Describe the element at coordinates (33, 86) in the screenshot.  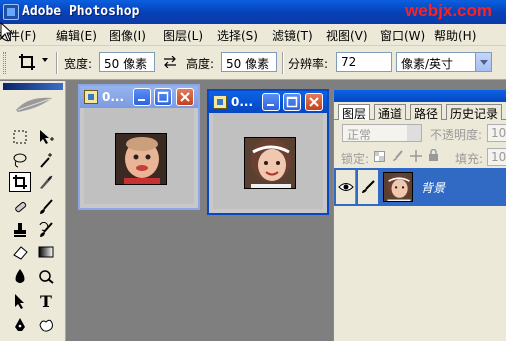
I see `toolbox-titlebar` at that location.